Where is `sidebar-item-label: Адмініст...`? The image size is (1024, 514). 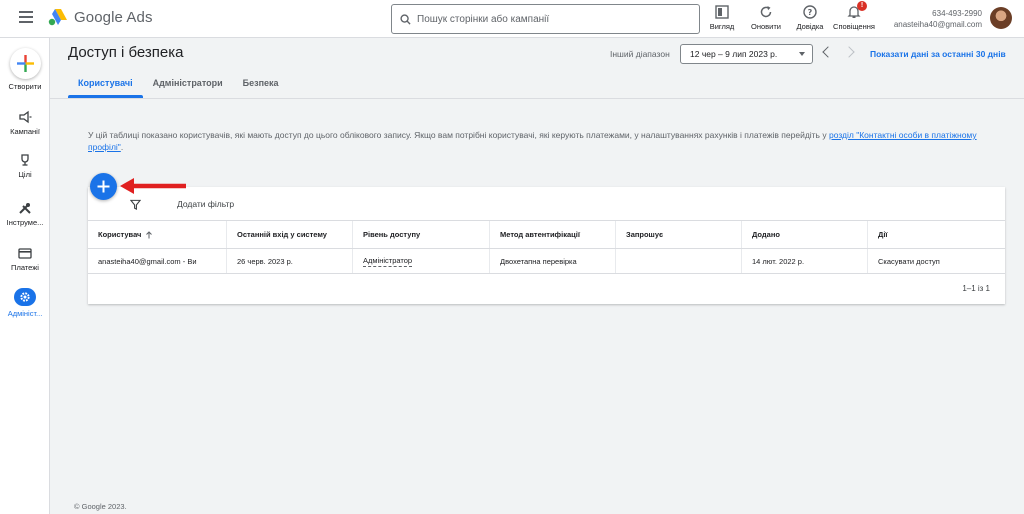 sidebar-item-label: Адмініст... is located at coordinates (25, 313).